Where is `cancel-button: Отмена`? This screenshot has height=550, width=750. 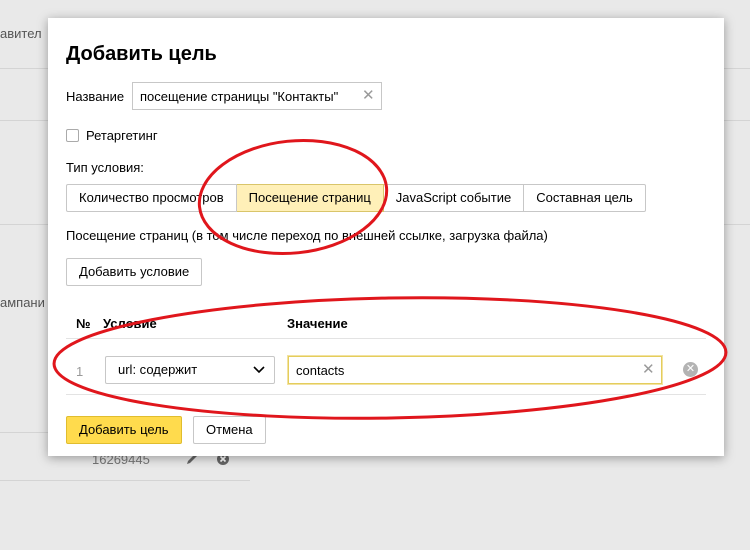
cancel-button: Отмена is located at coordinates (229, 430).